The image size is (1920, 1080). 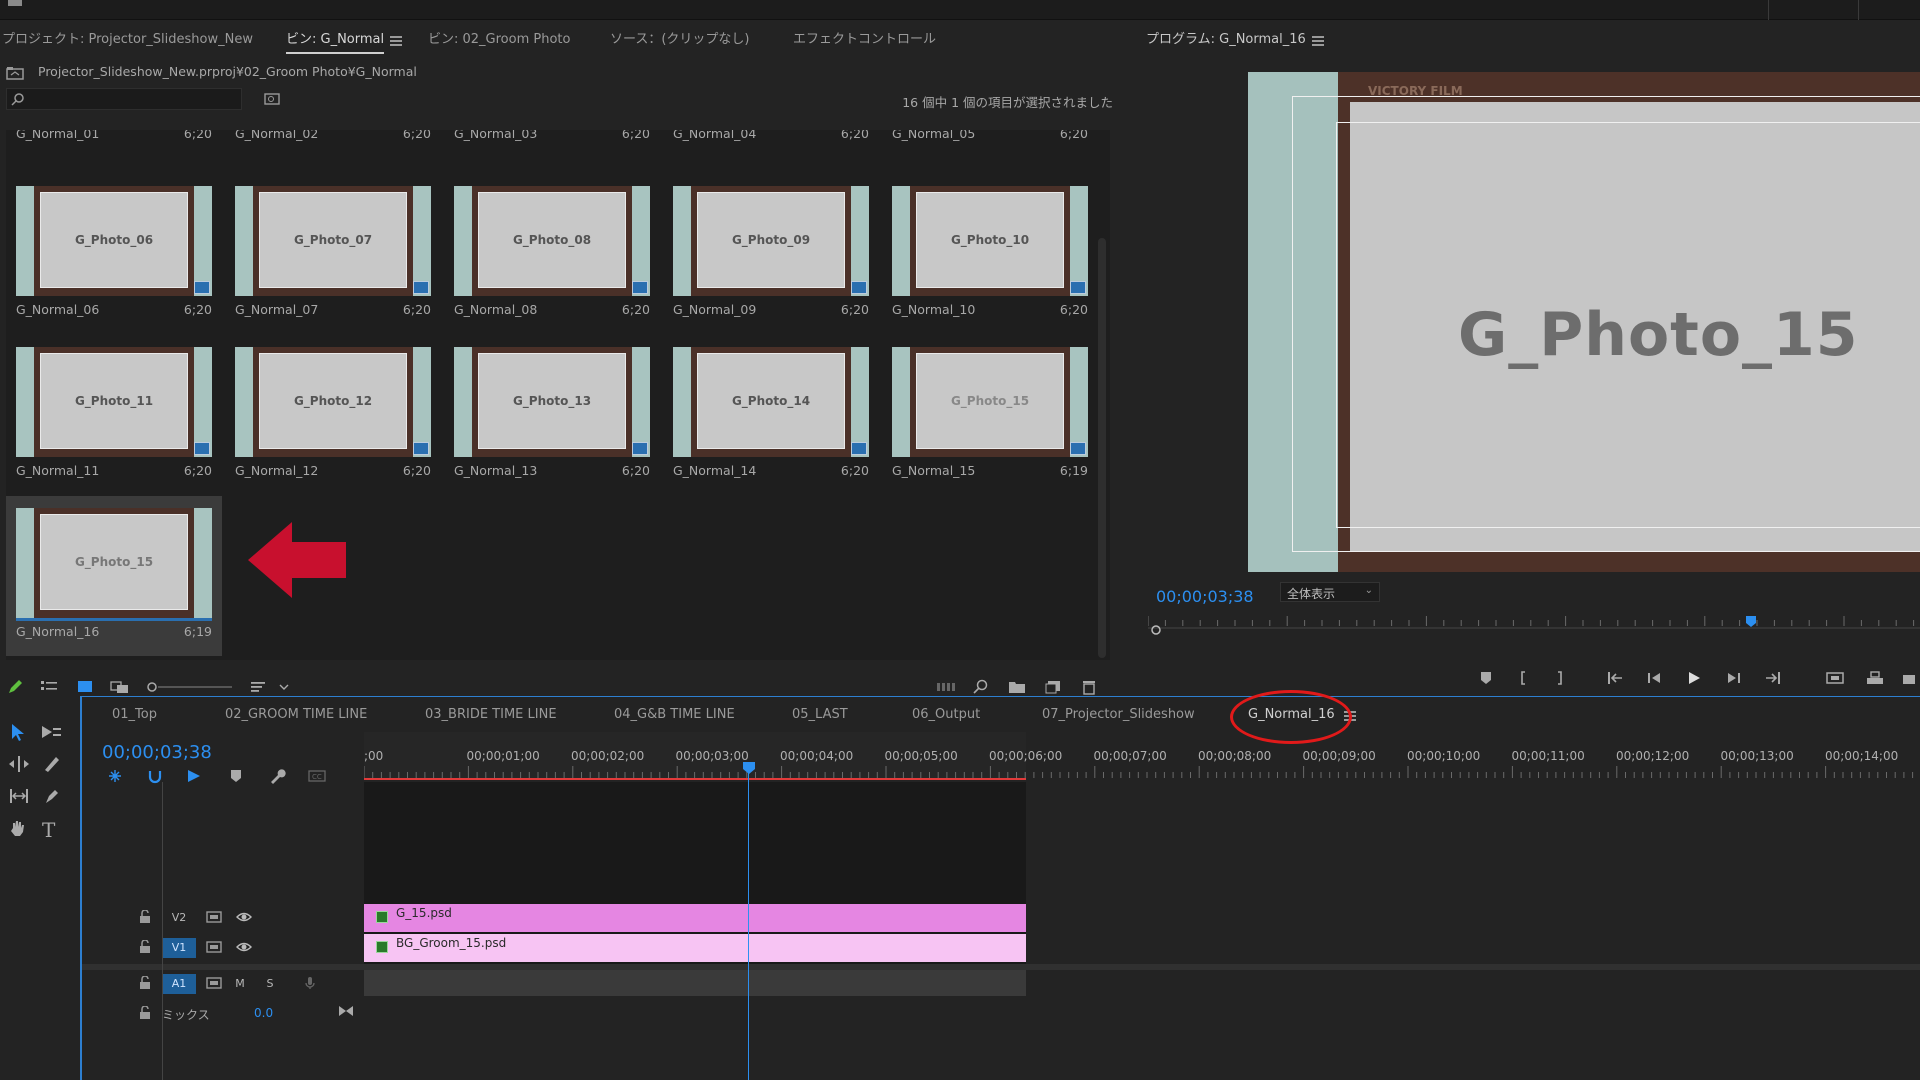 What do you see at coordinates (312, 984) in the screenshot?
I see `microphone-icon` at bounding box center [312, 984].